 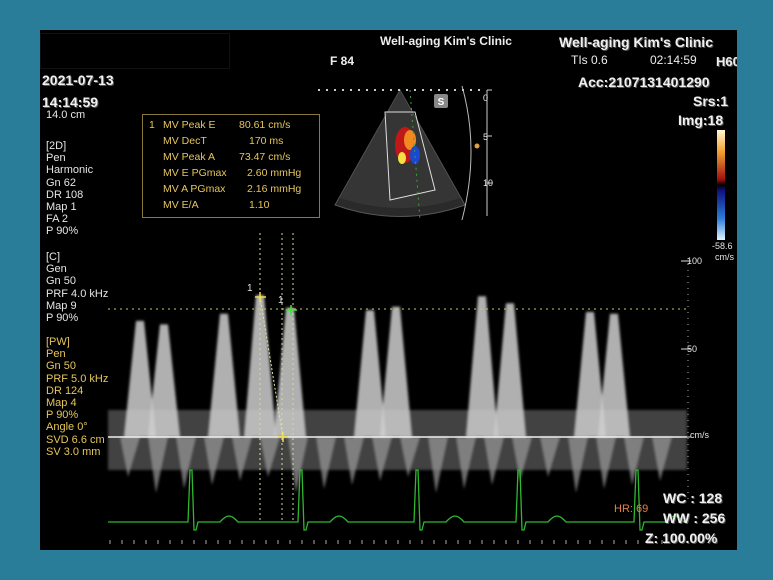 What do you see at coordinates (486, 98) in the screenshot?
I see `depth-tick-0: 0` at bounding box center [486, 98].